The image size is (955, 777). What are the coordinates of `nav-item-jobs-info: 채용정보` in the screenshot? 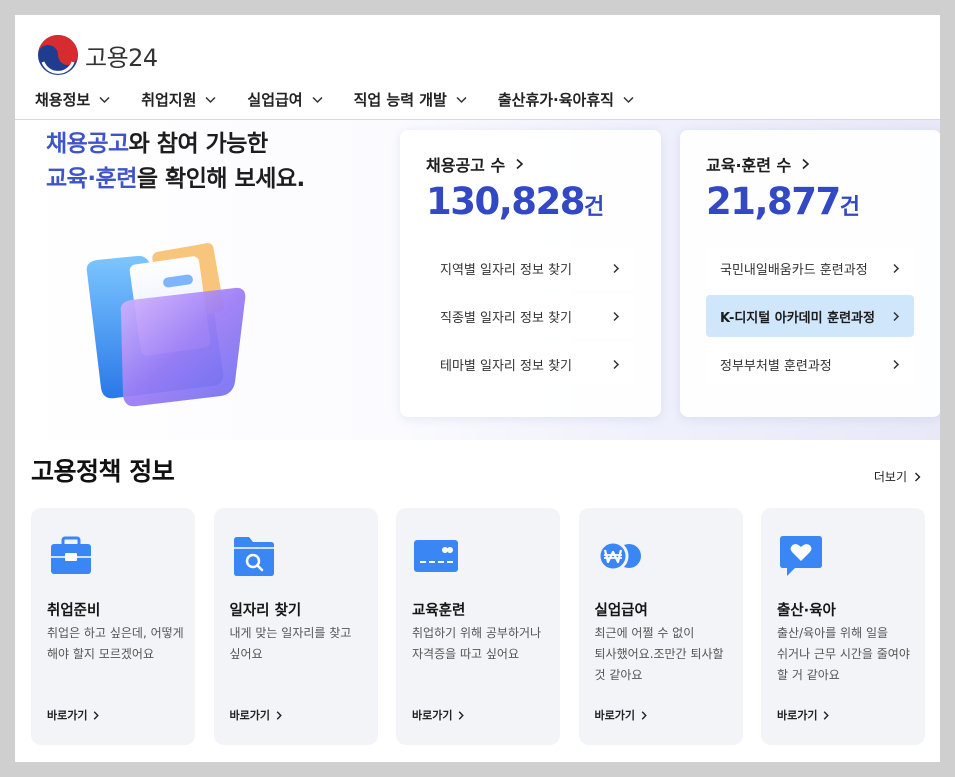 It's located at (73, 99).